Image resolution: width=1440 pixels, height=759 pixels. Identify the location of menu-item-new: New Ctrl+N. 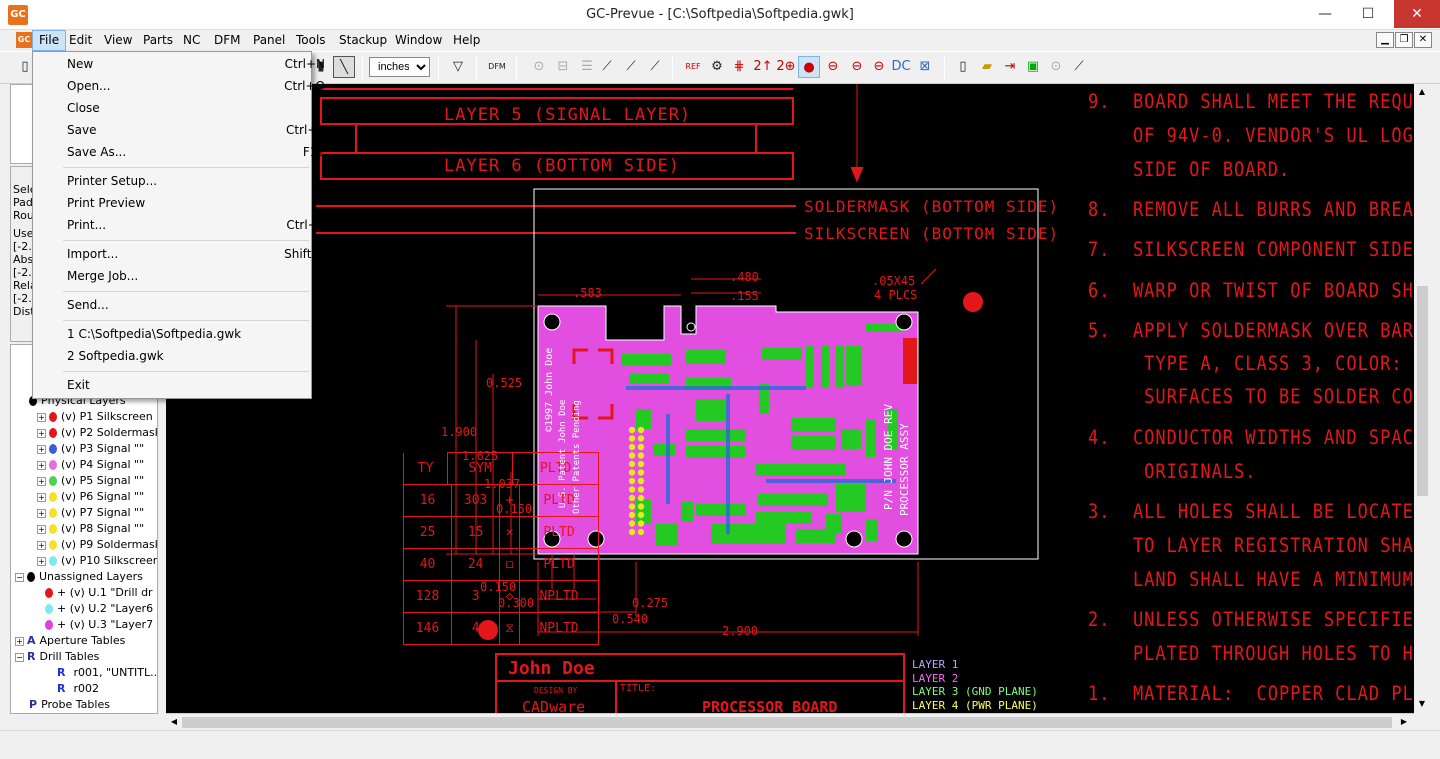
(196, 64).